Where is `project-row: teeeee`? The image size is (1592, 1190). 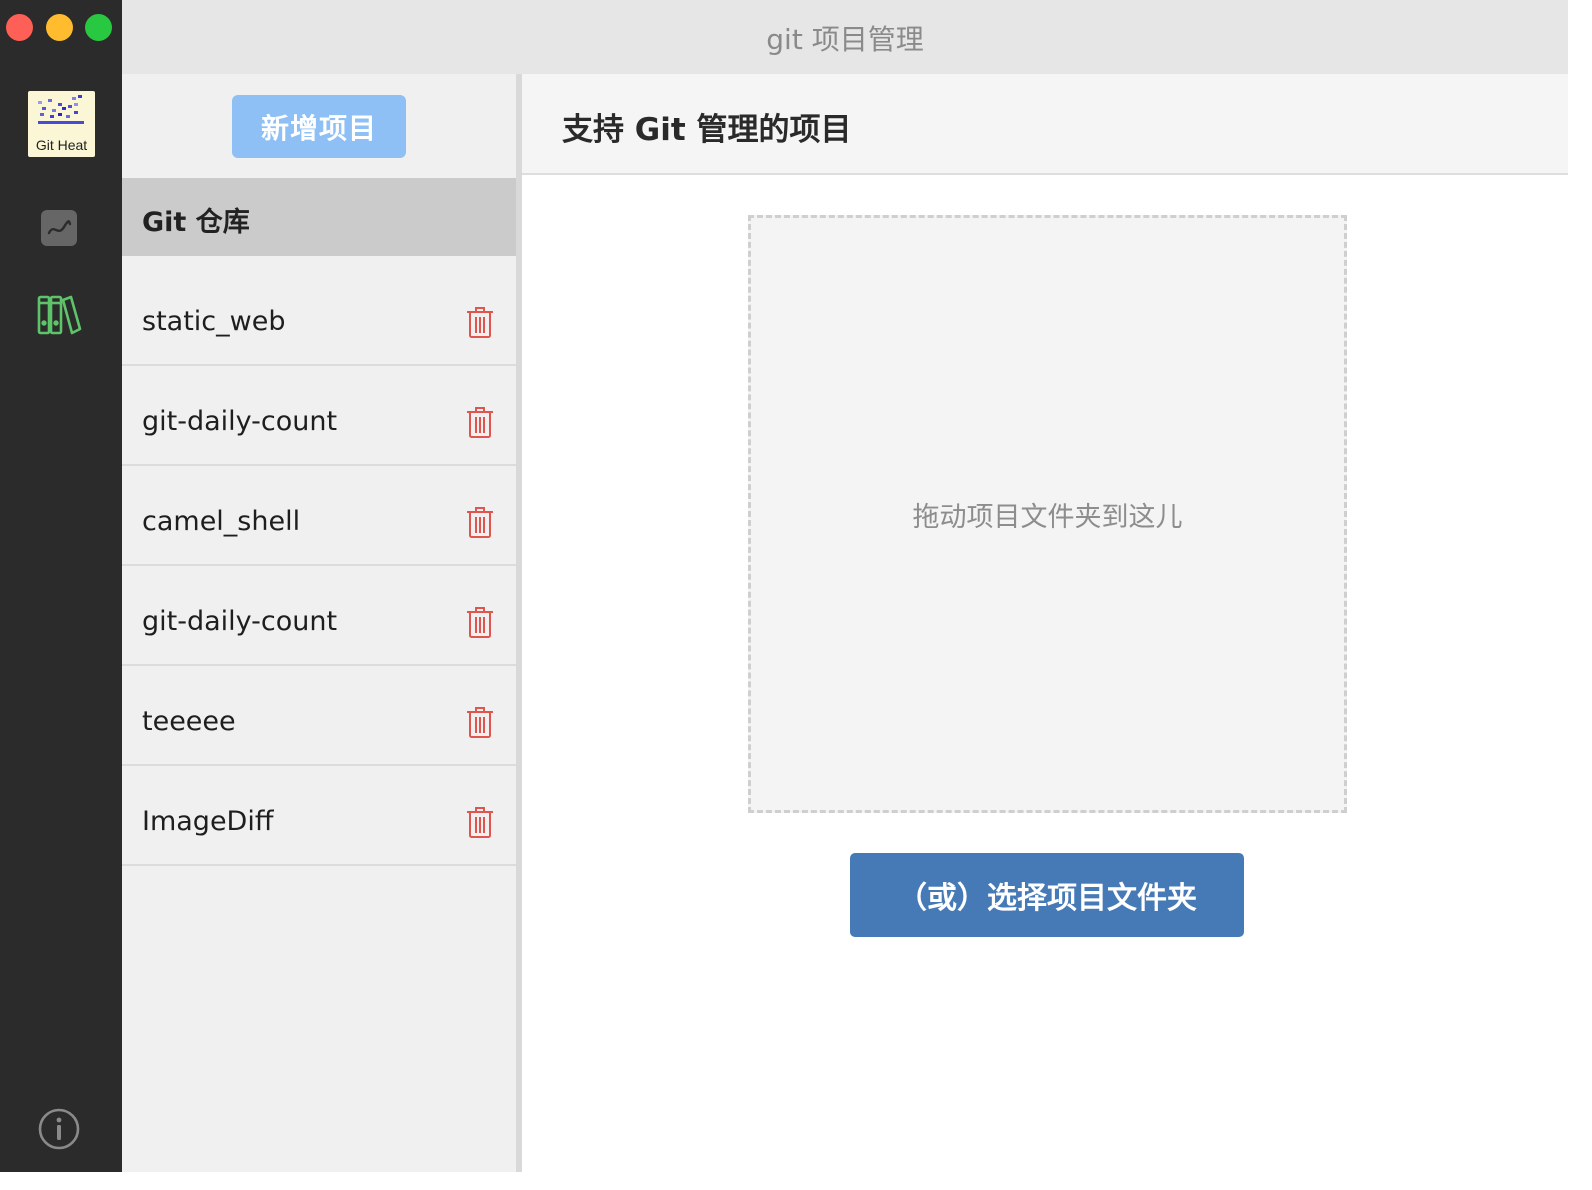 project-row: teeeee is located at coordinates (319, 716).